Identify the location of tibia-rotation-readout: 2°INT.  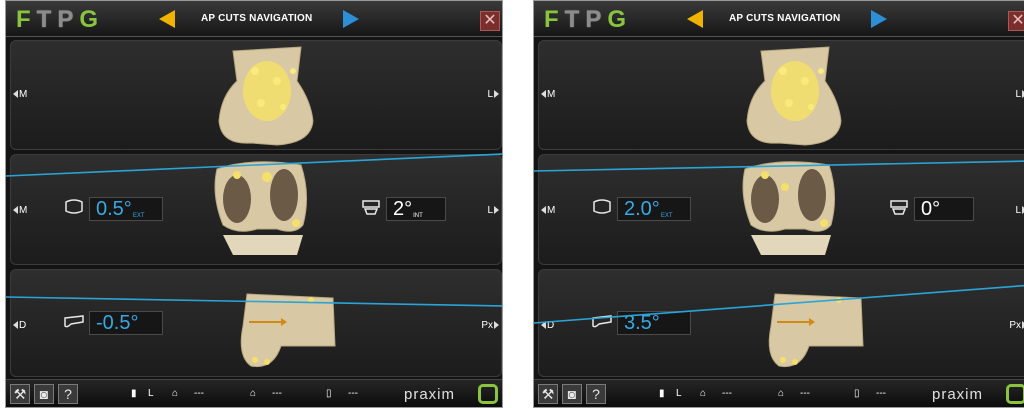
(416, 209).